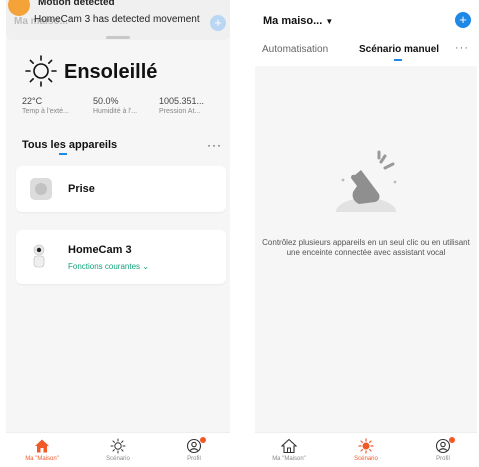 This screenshot has height=467, width=479. What do you see at coordinates (145, 266) in the screenshot?
I see `chevron-down-icon: ⌄` at bounding box center [145, 266].